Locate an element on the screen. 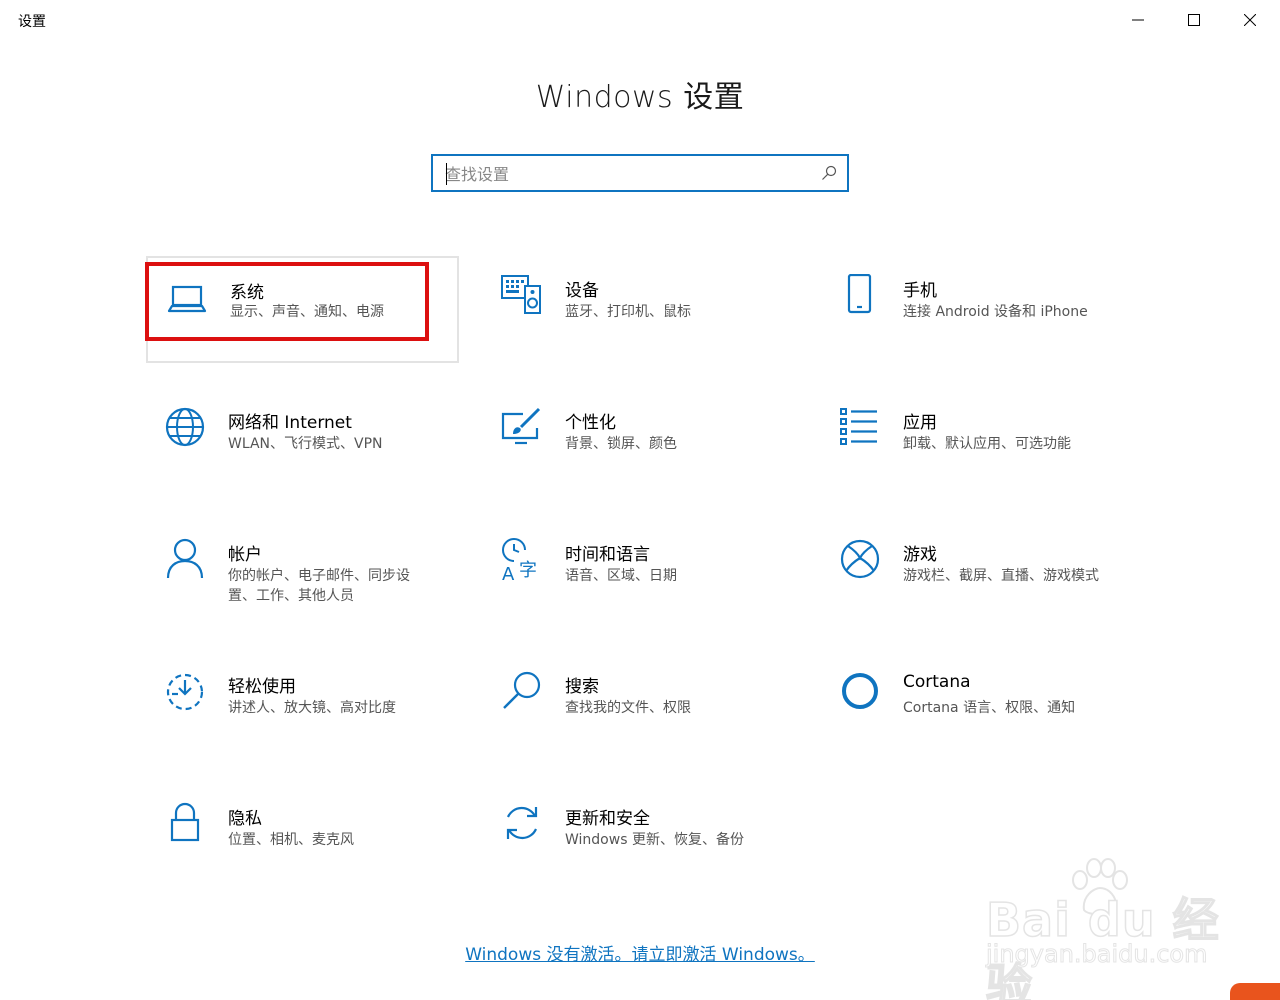  tile-title: 更新和安全 is located at coordinates (607, 819).